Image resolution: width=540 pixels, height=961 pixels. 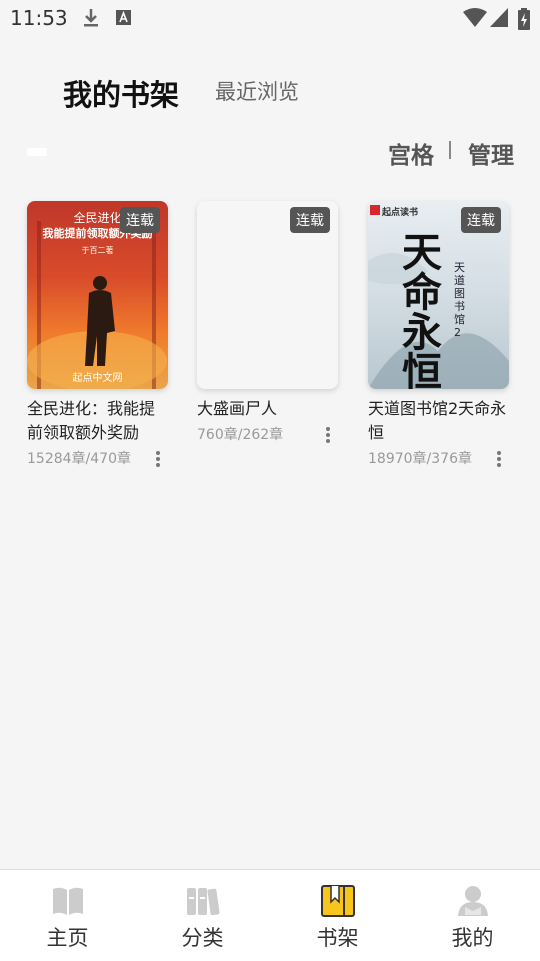 I want to click on chapter-count: 18970章/376章, so click(x=420, y=459).